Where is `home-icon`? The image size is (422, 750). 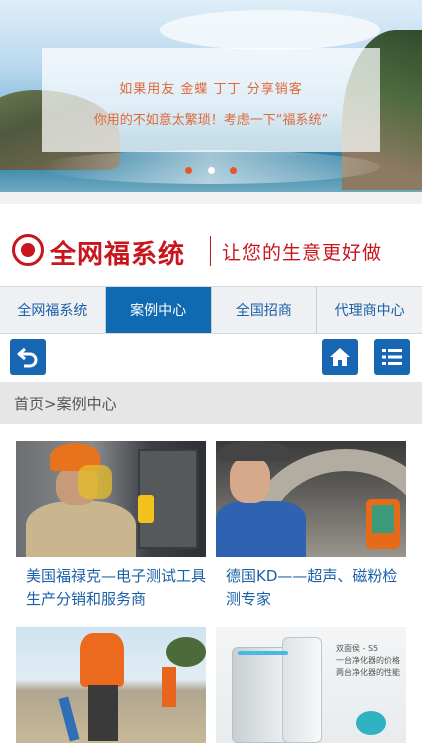
home-icon is located at coordinates (340, 357).